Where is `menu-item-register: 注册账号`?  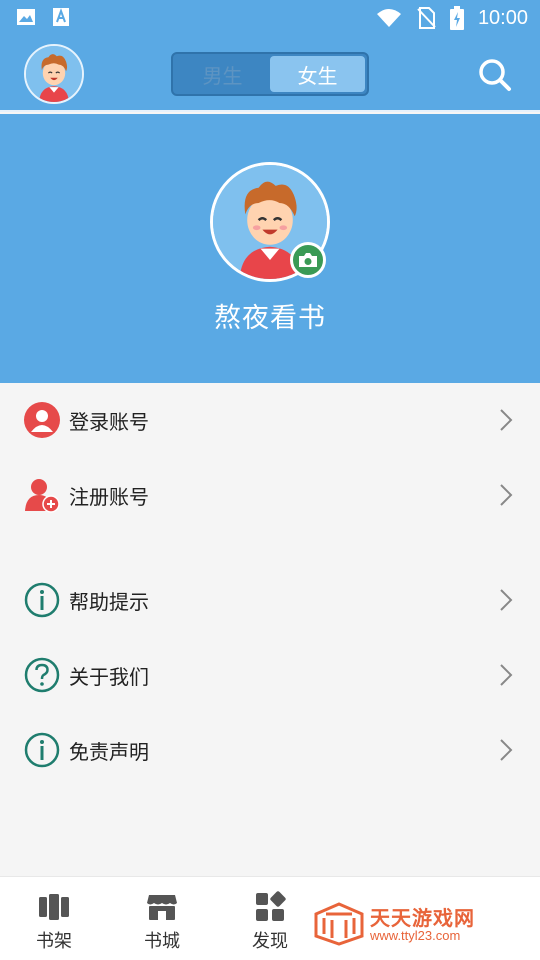 menu-item-register: 注册账号 is located at coordinates (270, 495).